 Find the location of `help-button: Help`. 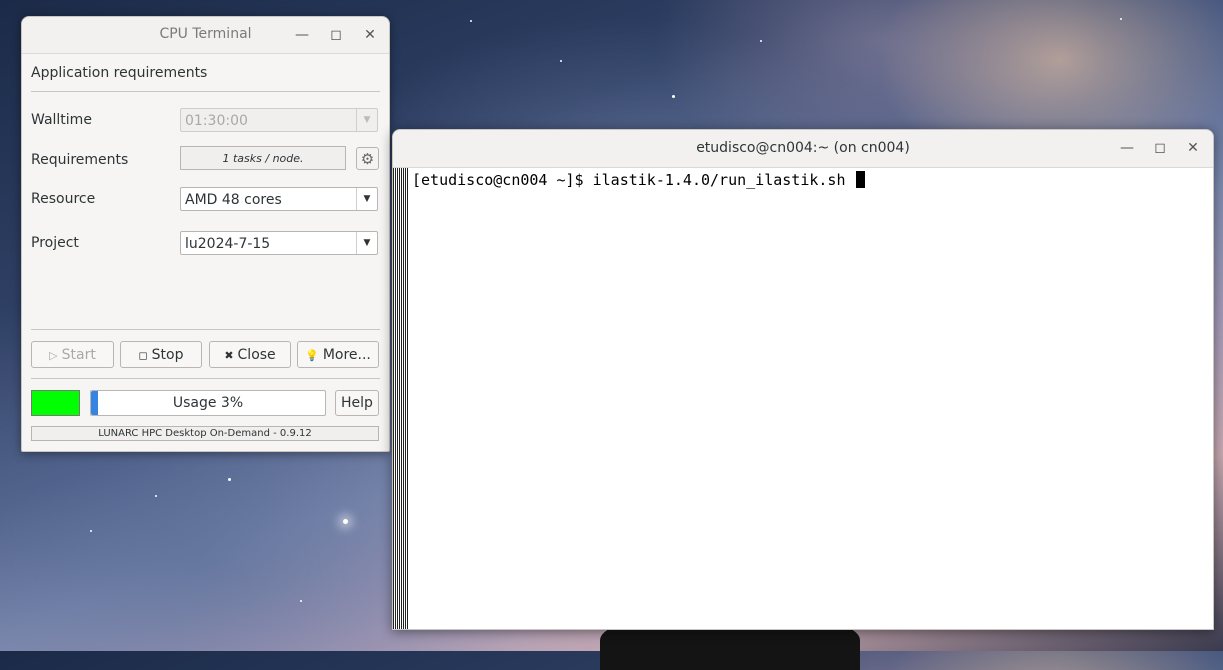

help-button: Help is located at coordinates (357, 403).